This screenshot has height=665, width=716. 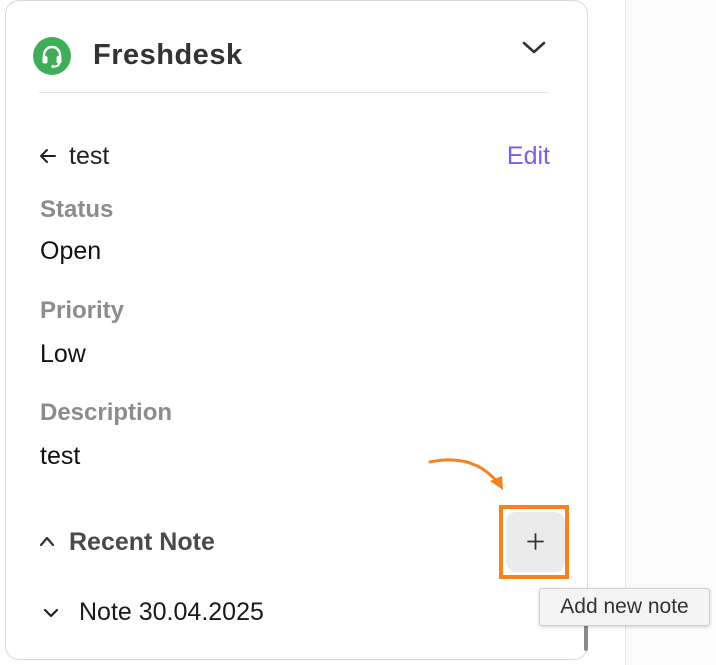 I want to click on recent-note-title: Recent Note, so click(x=142, y=542).